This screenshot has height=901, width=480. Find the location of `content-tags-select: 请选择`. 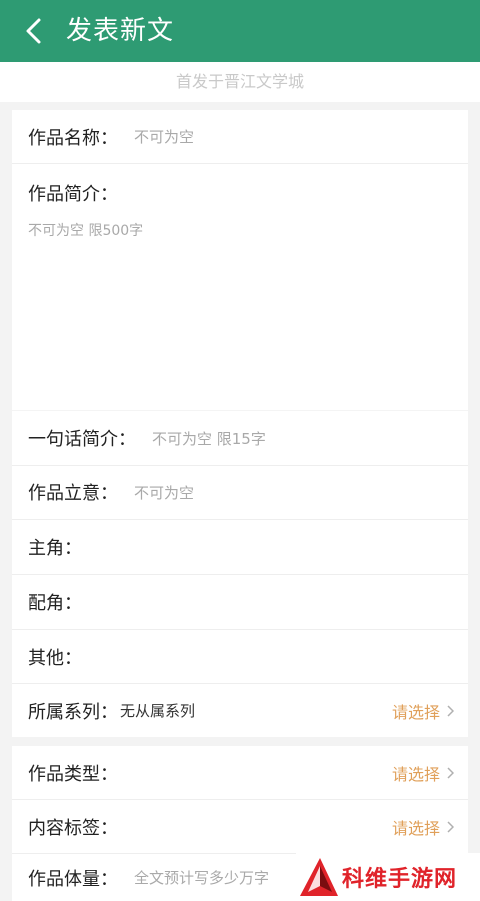

content-tags-select: 请选择 is located at coordinates (423, 827).